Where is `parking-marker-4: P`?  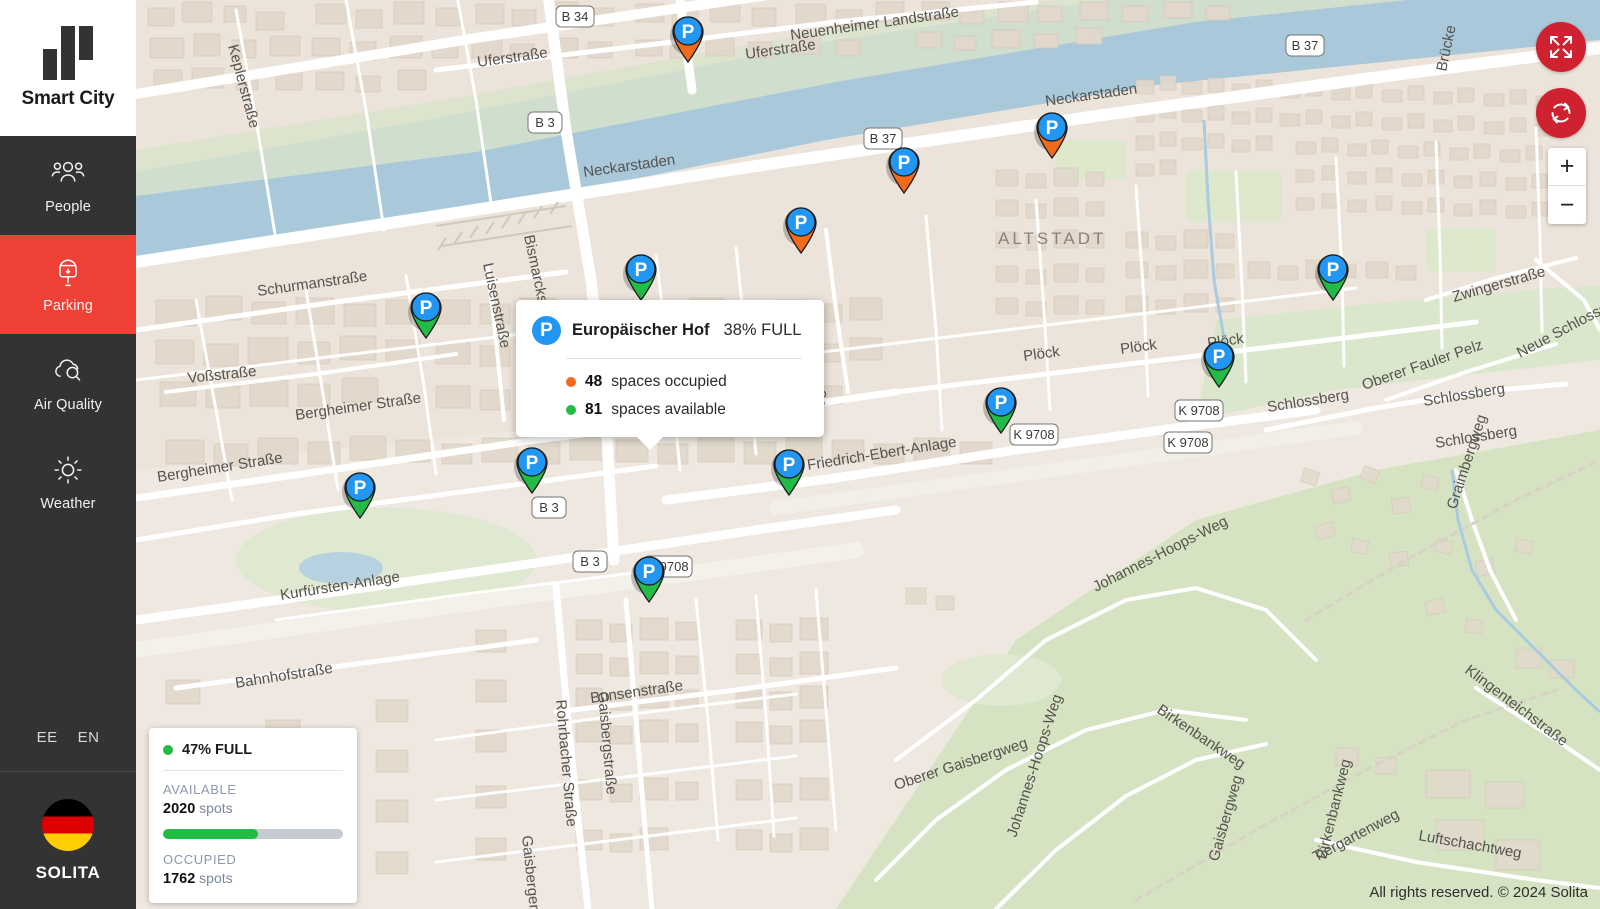
parking-marker-4: P is located at coordinates (801, 229).